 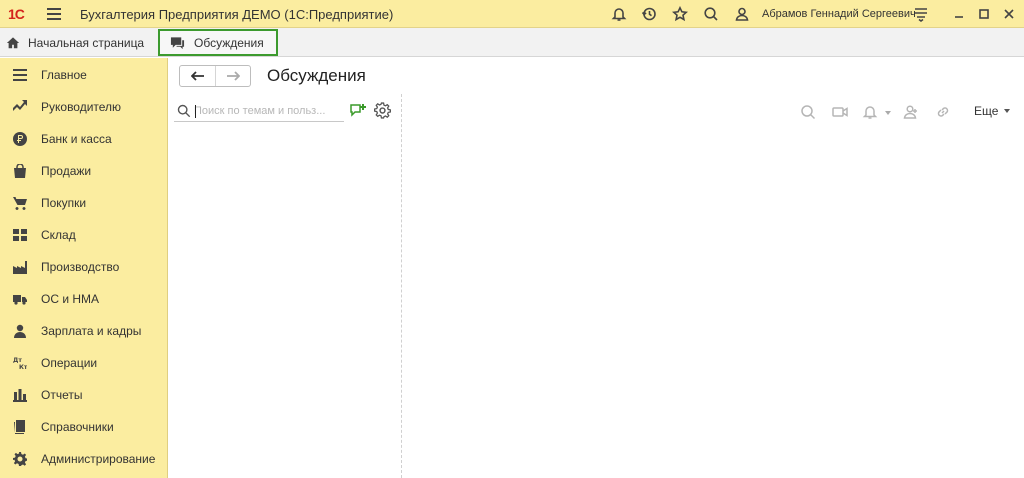 I want to click on history-nav, so click(x=215, y=76).